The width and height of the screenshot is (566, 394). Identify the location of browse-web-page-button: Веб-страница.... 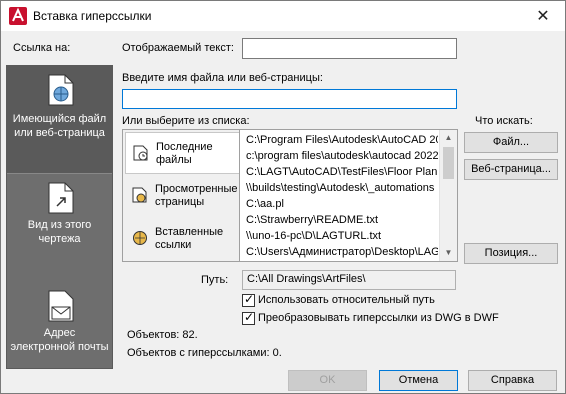
(511, 169).